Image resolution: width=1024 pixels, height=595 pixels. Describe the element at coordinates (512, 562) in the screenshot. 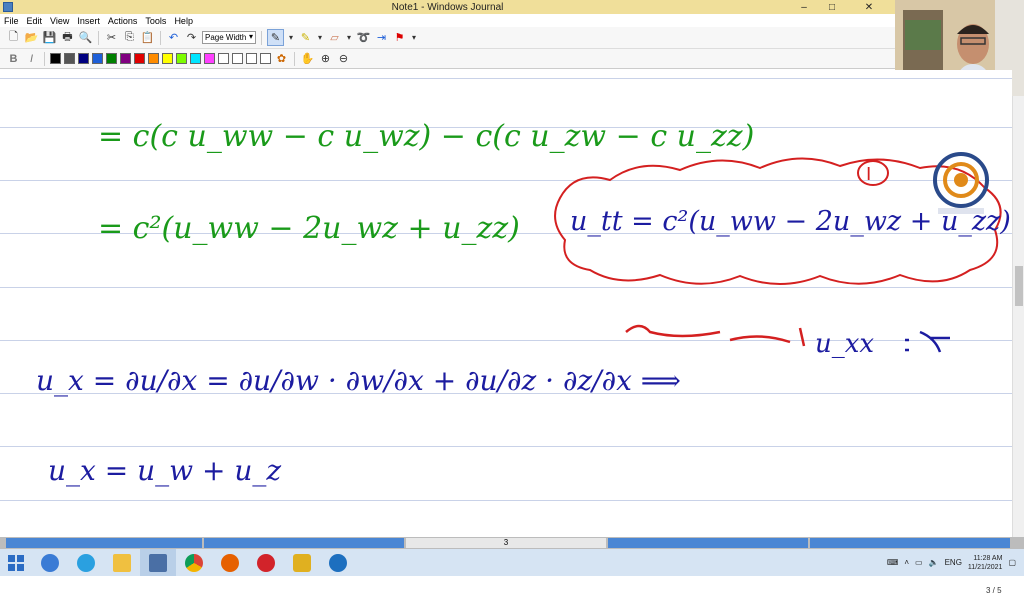

I see `taskbar: ⌨ ˄ ▭ 🔈 ENG 11:28 AM 11/21/2021 ▢` at that location.